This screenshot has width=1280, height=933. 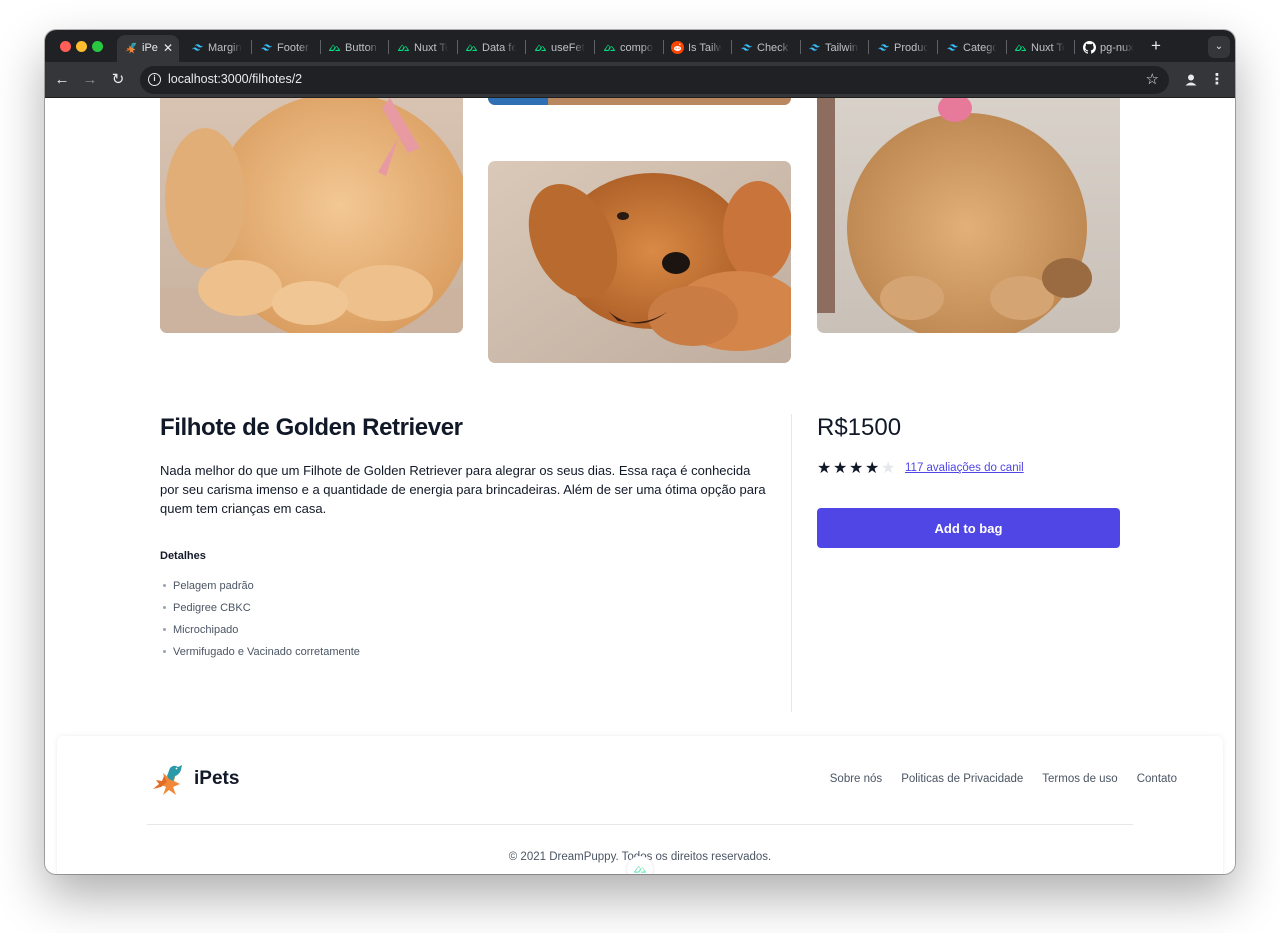 I want to click on puppy-photo-lying, so click(x=639, y=262).